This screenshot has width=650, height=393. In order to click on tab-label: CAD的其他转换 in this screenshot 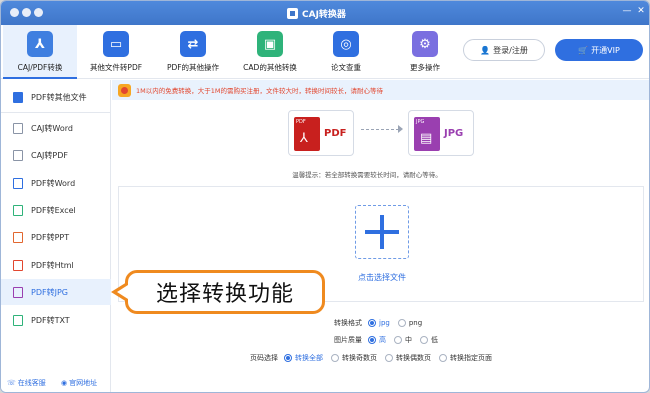, I will do `click(270, 67)`.